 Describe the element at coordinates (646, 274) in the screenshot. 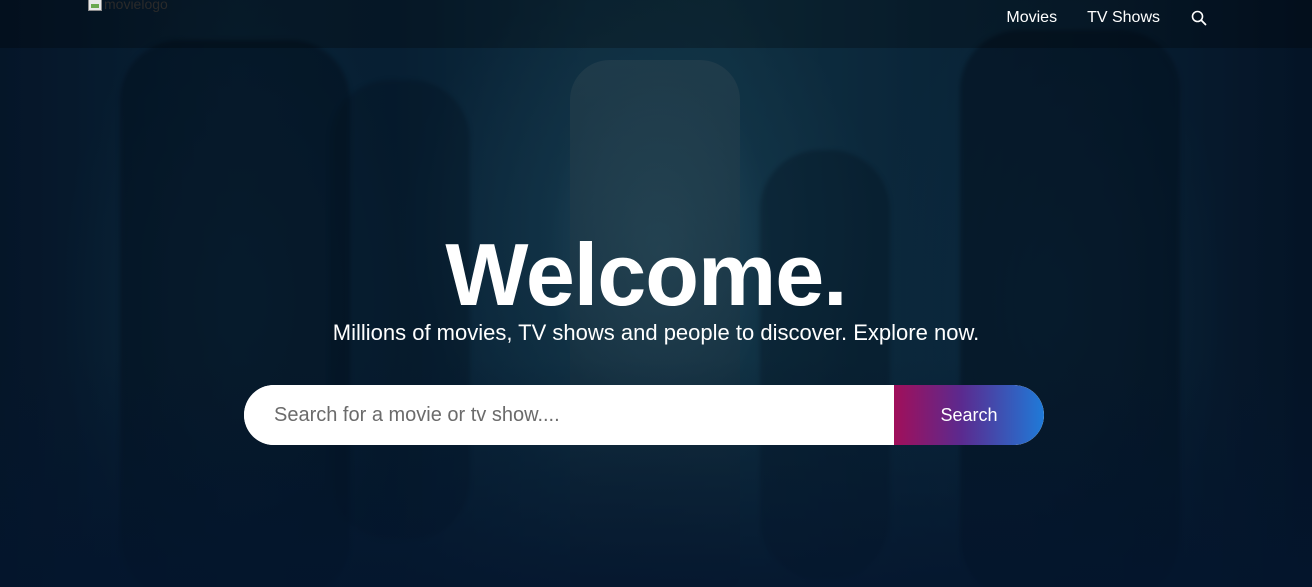

I see `hero-title: Welcome.` at that location.